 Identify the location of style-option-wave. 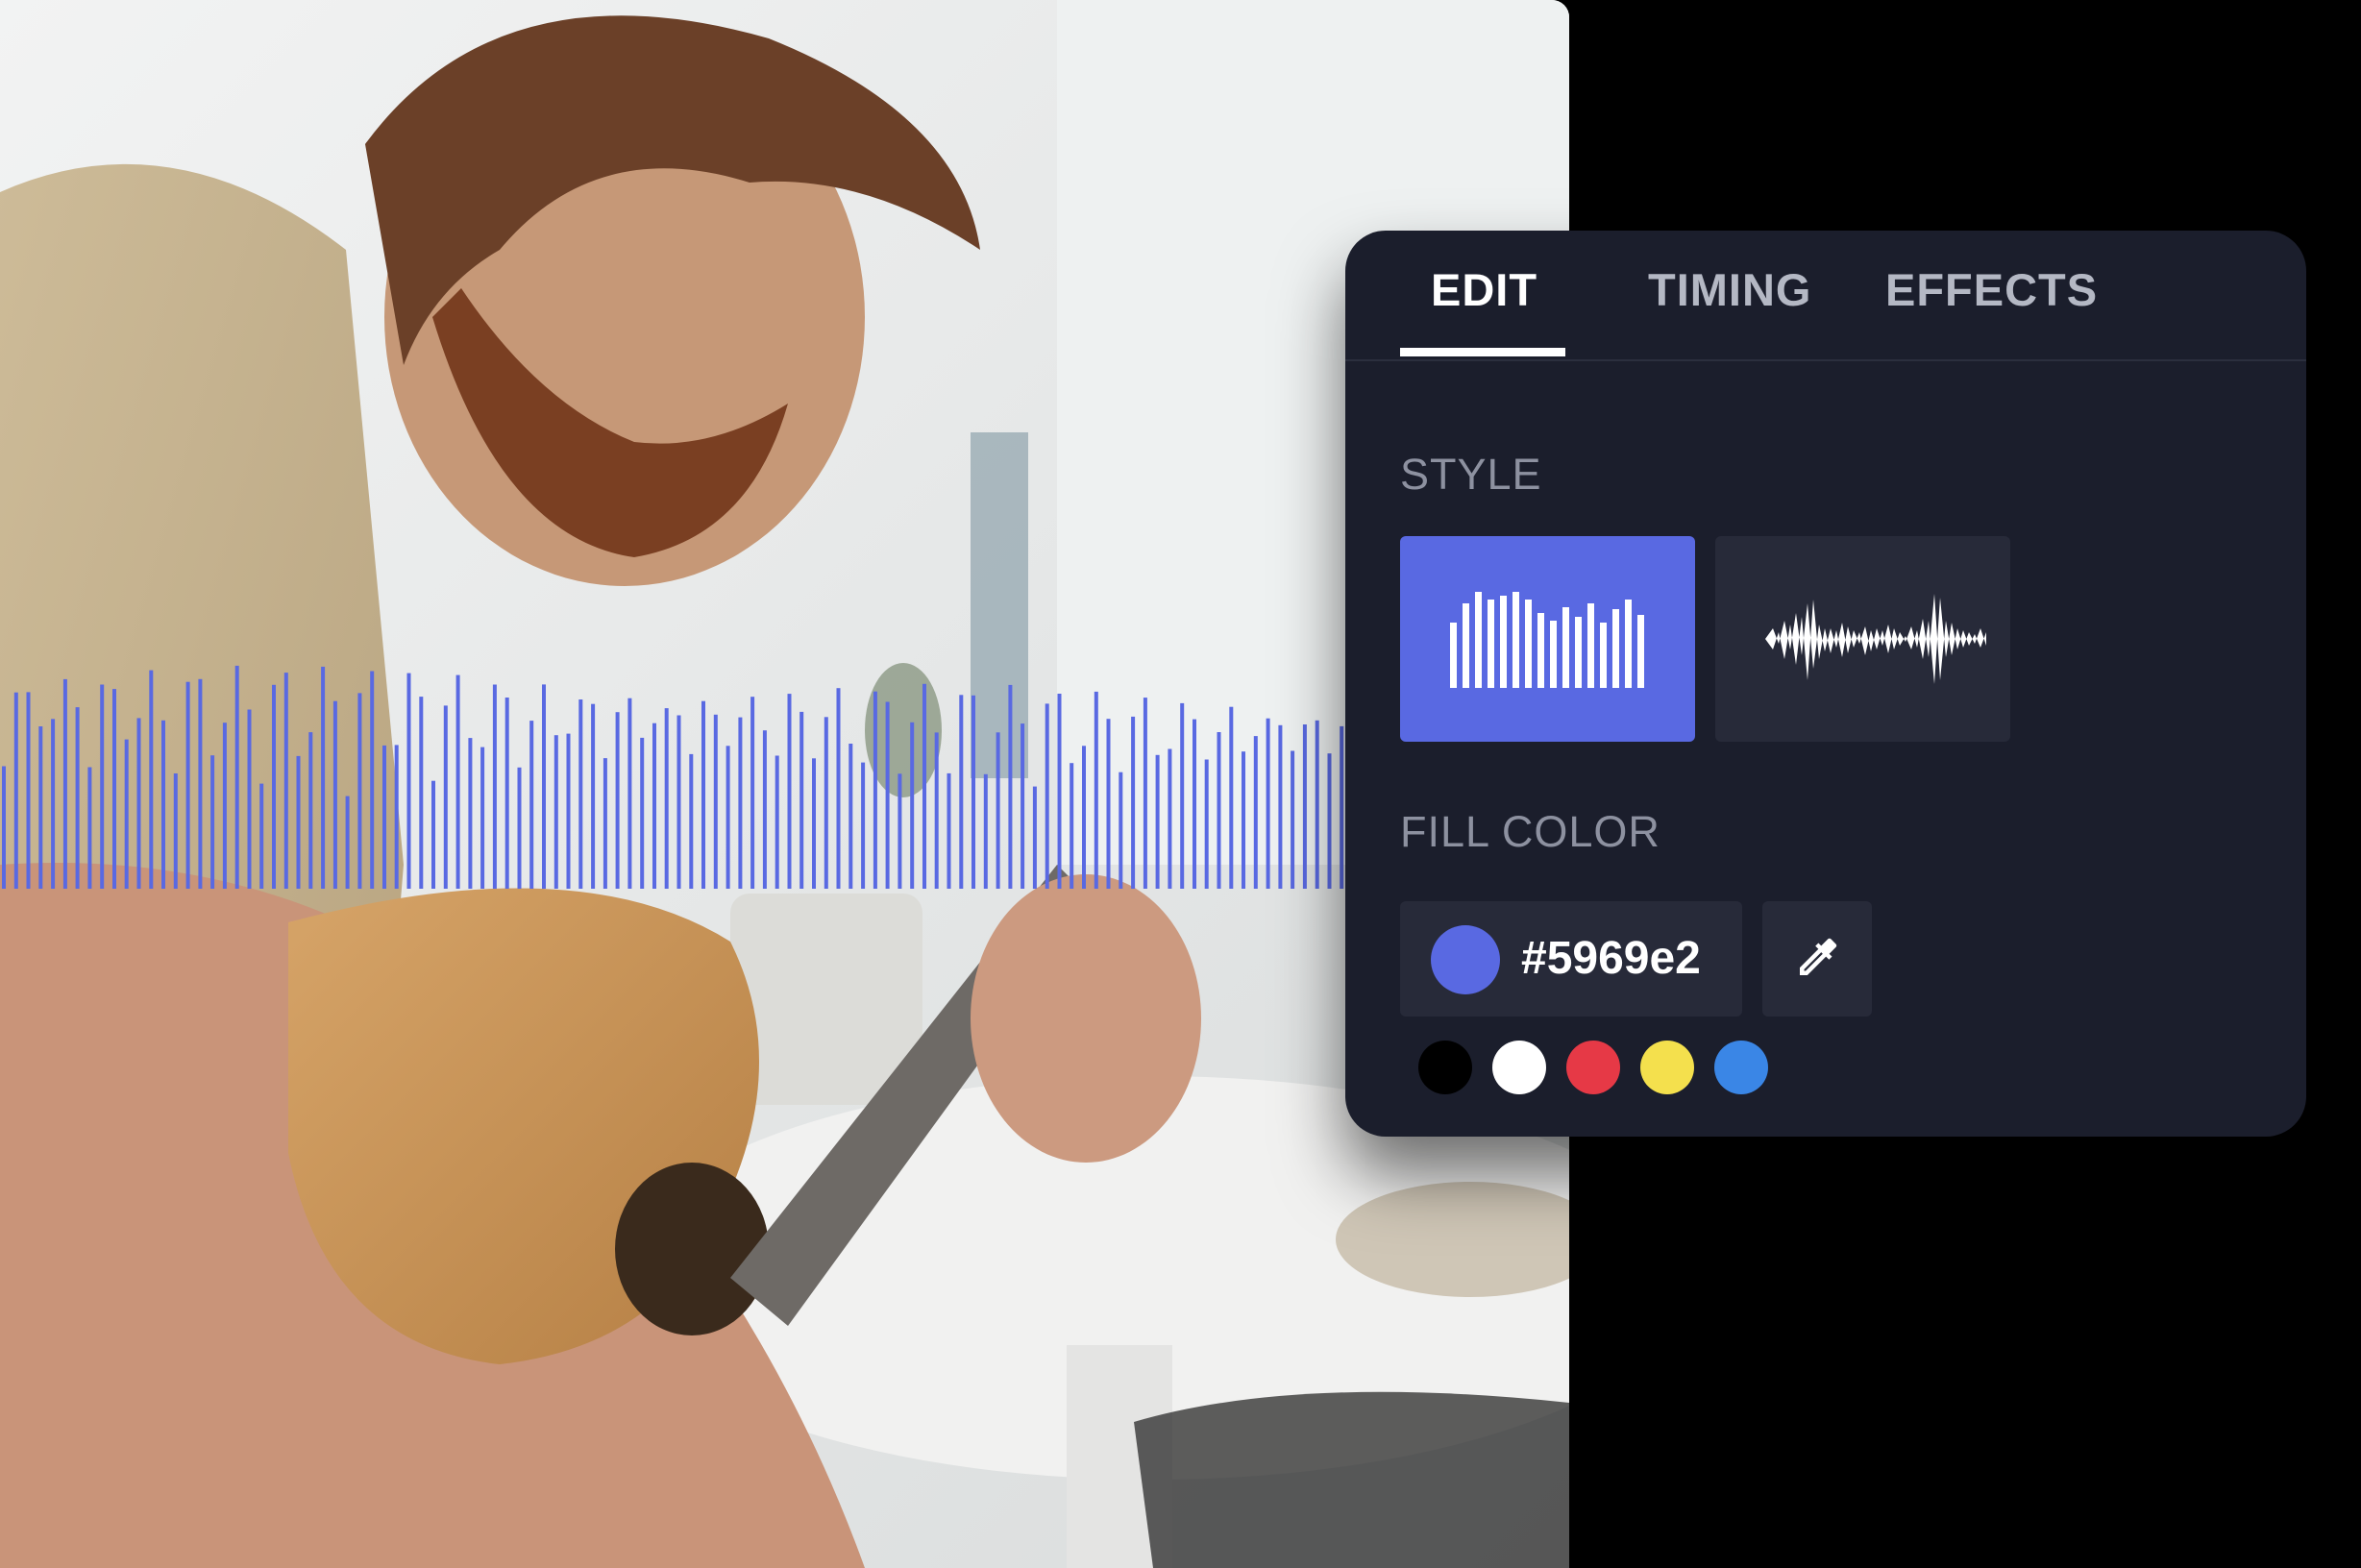
(1862, 639).